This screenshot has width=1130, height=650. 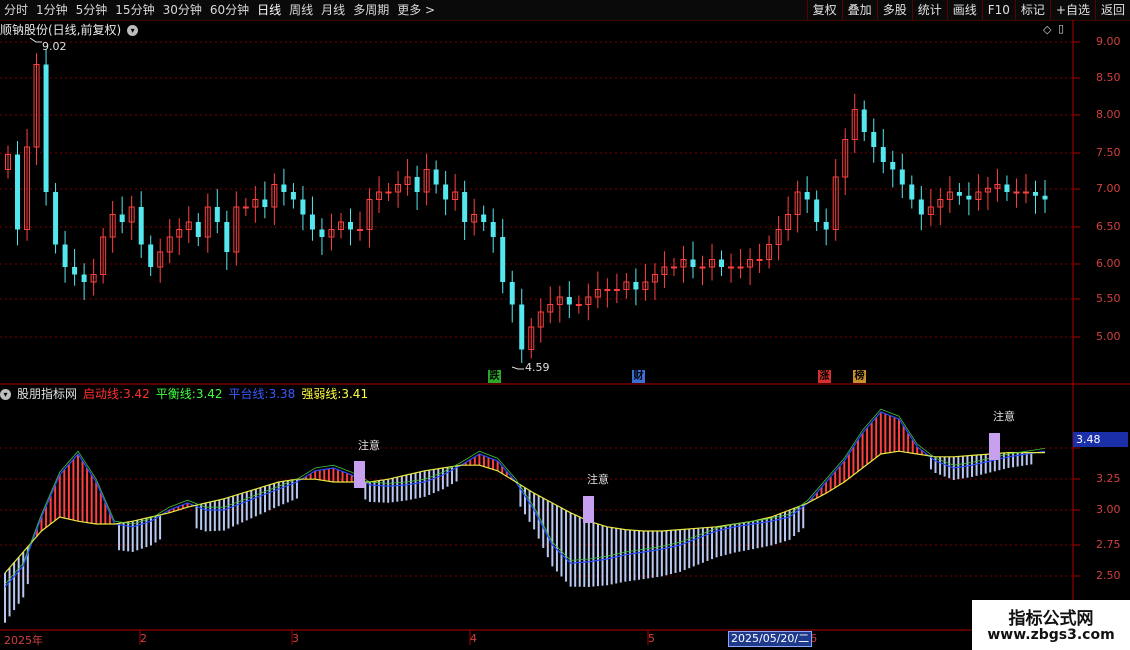 I want to click on indicator-y-tick: 2.75, so click(x=1108, y=544).